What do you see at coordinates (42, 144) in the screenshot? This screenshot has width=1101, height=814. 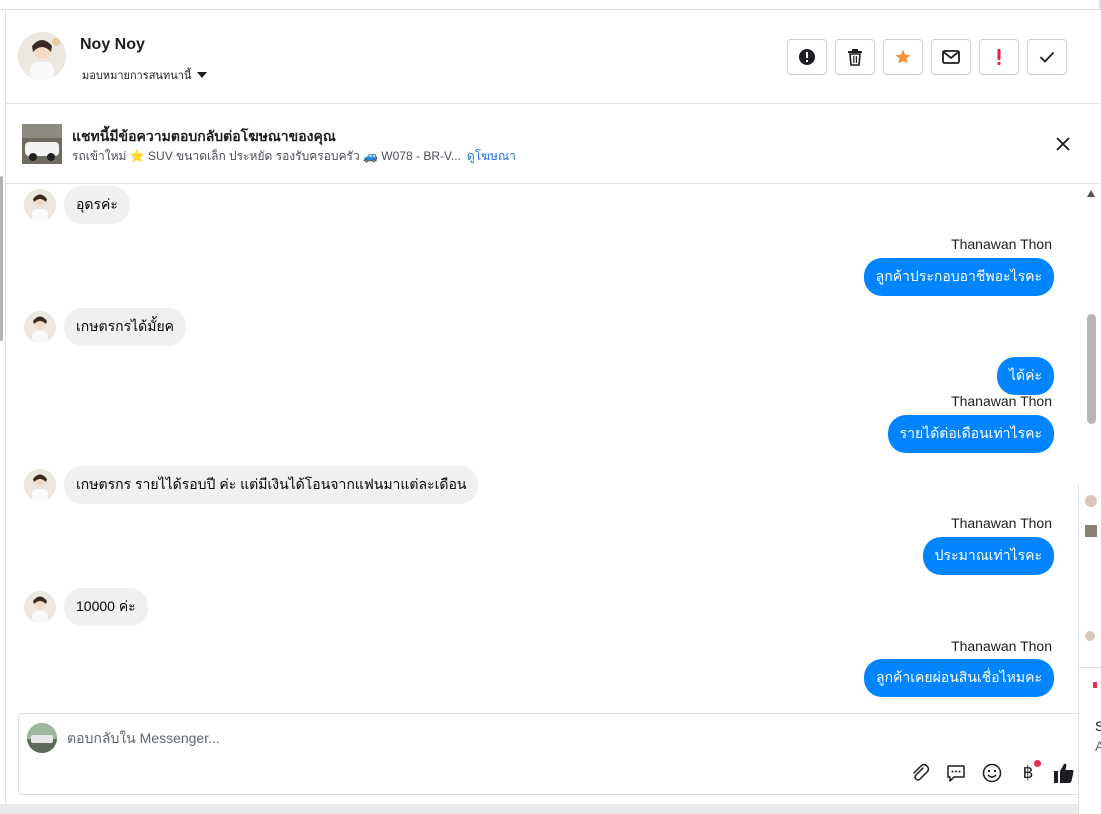 I see `ad-thumbnail` at bounding box center [42, 144].